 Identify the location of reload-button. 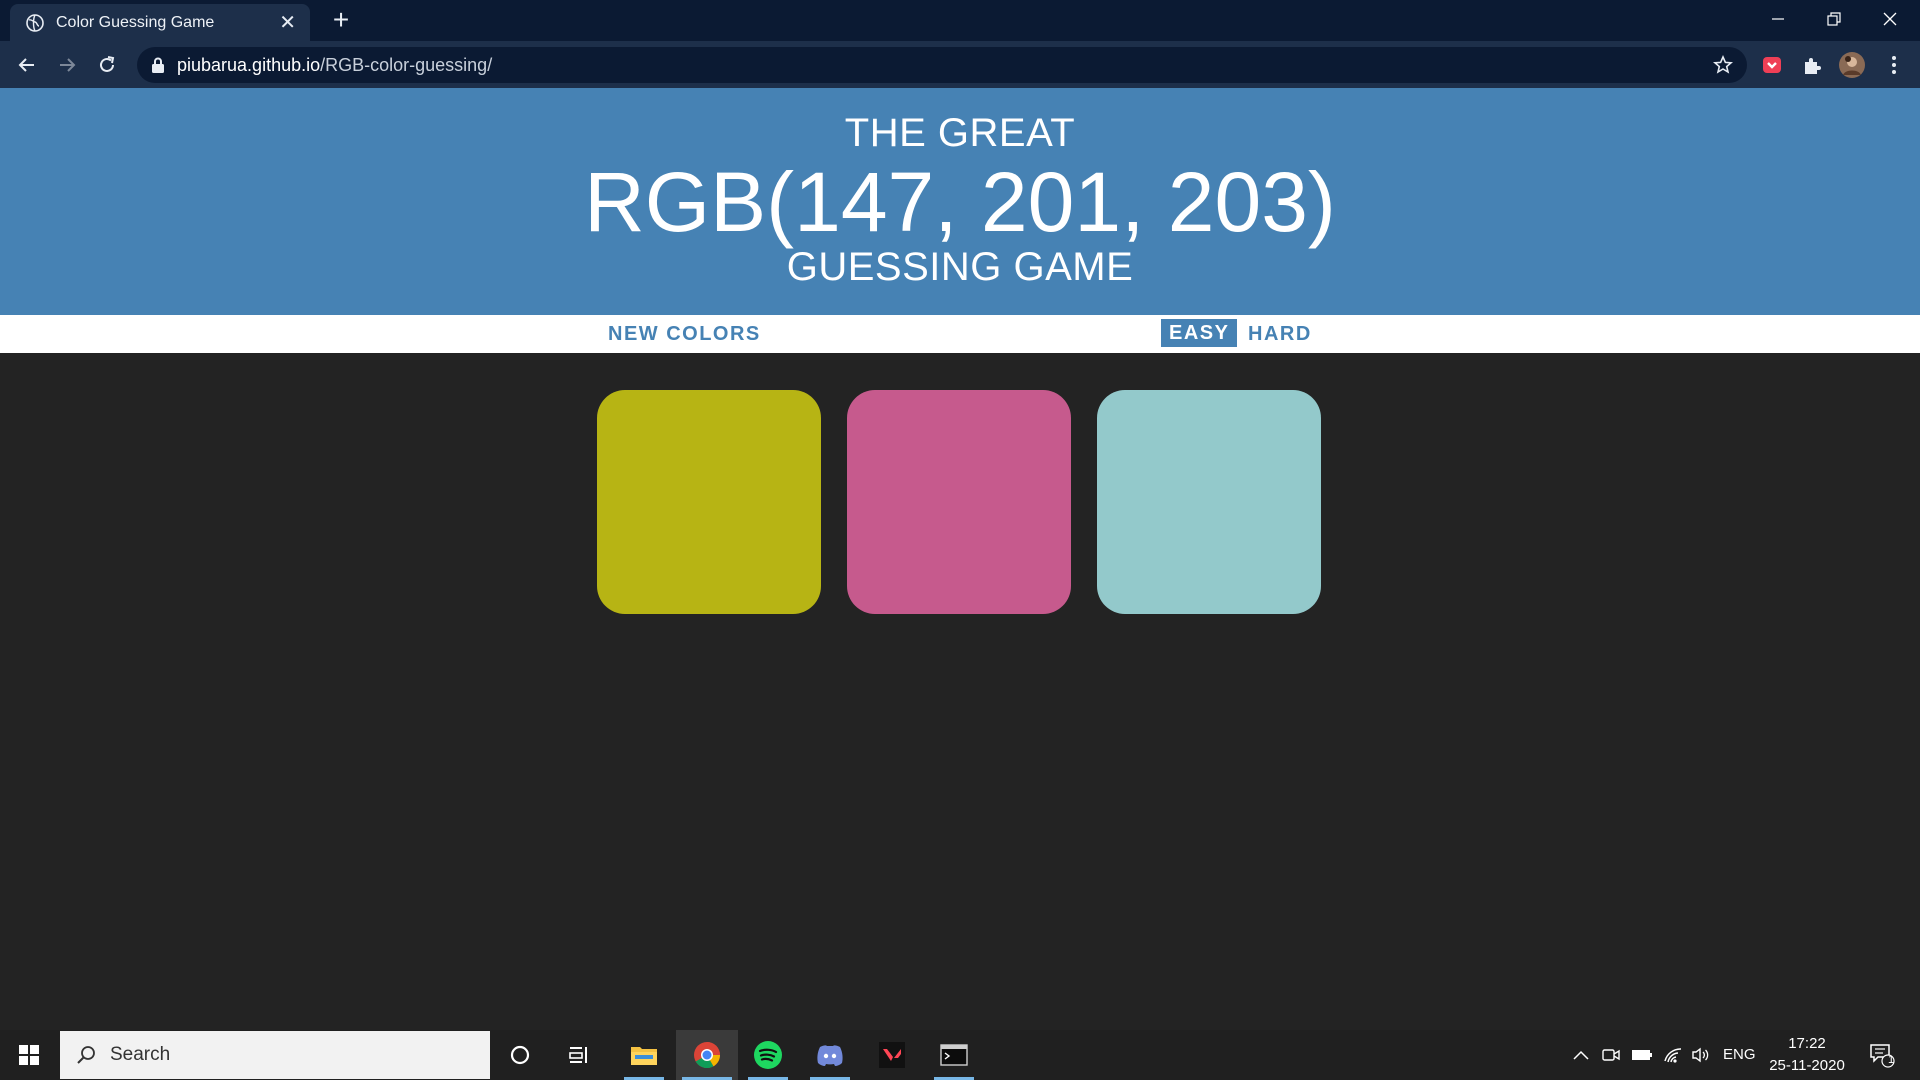
(107, 65).